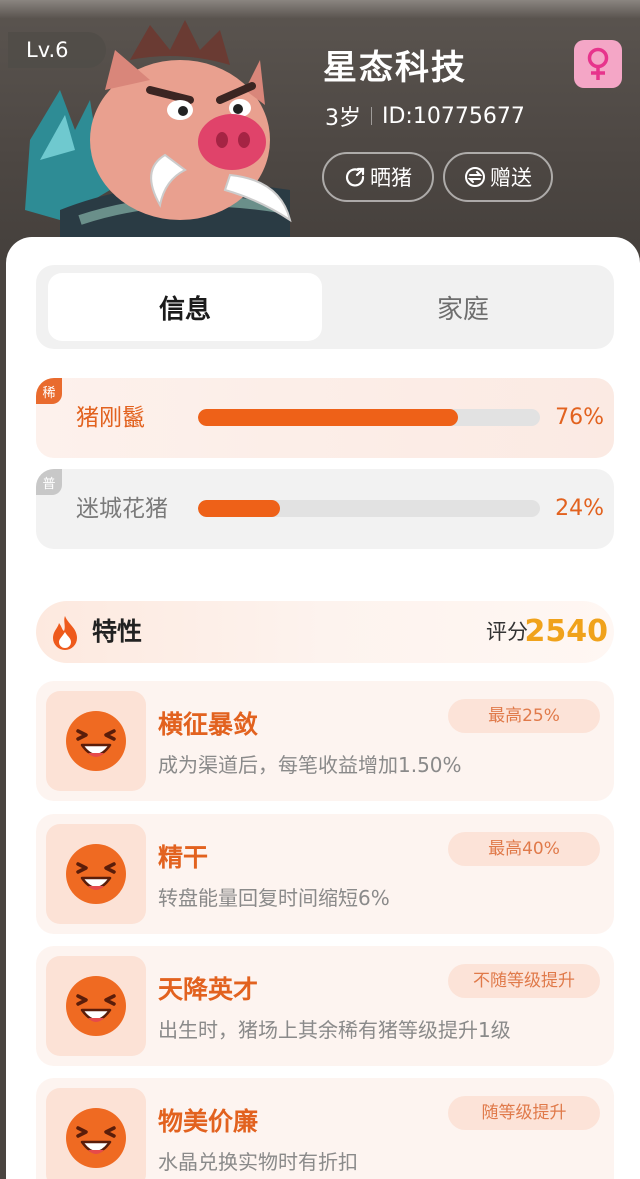 The width and height of the screenshot is (640, 1179). What do you see at coordinates (334, 1030) in the screenshot?
I see `trait-description: 出生时，猪场上其余稀有猪等级提升1级` at bounding box center [334, 1030].